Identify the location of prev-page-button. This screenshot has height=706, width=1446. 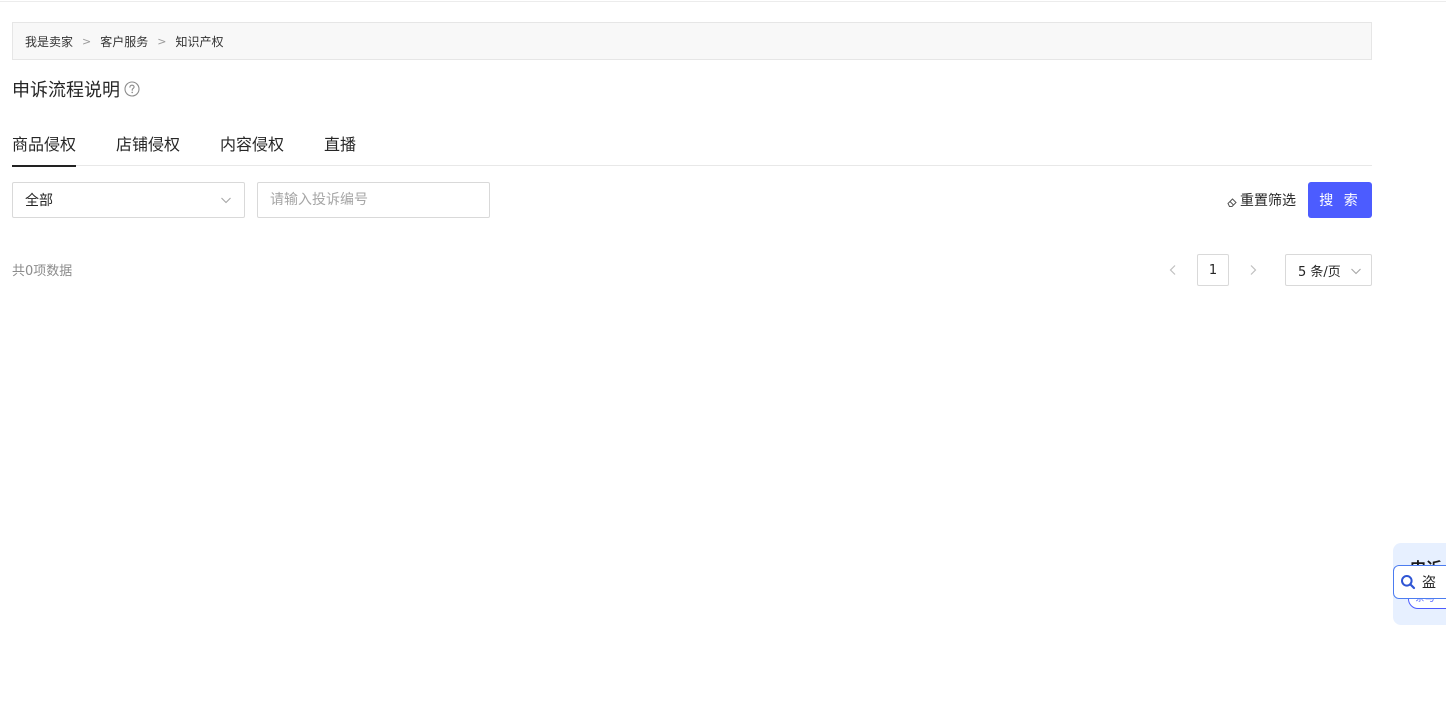
(1173, 270).